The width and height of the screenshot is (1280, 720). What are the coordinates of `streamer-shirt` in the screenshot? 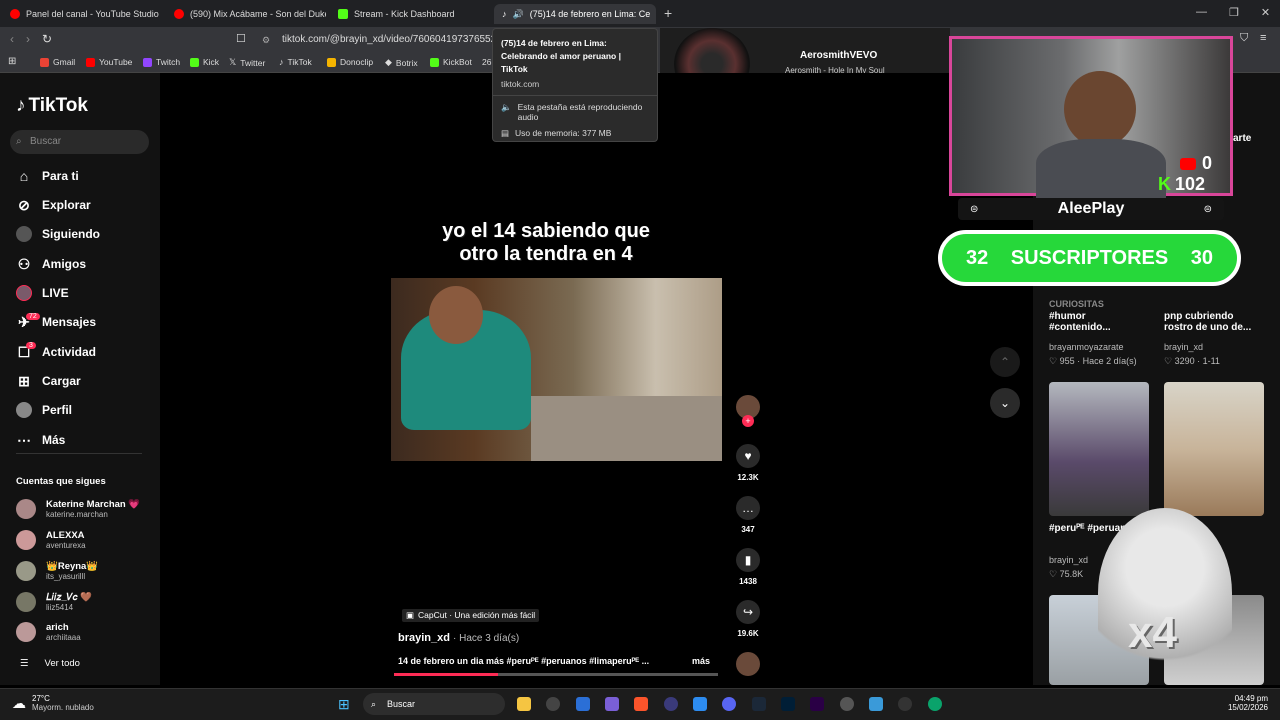 It's located at (1101, 169).